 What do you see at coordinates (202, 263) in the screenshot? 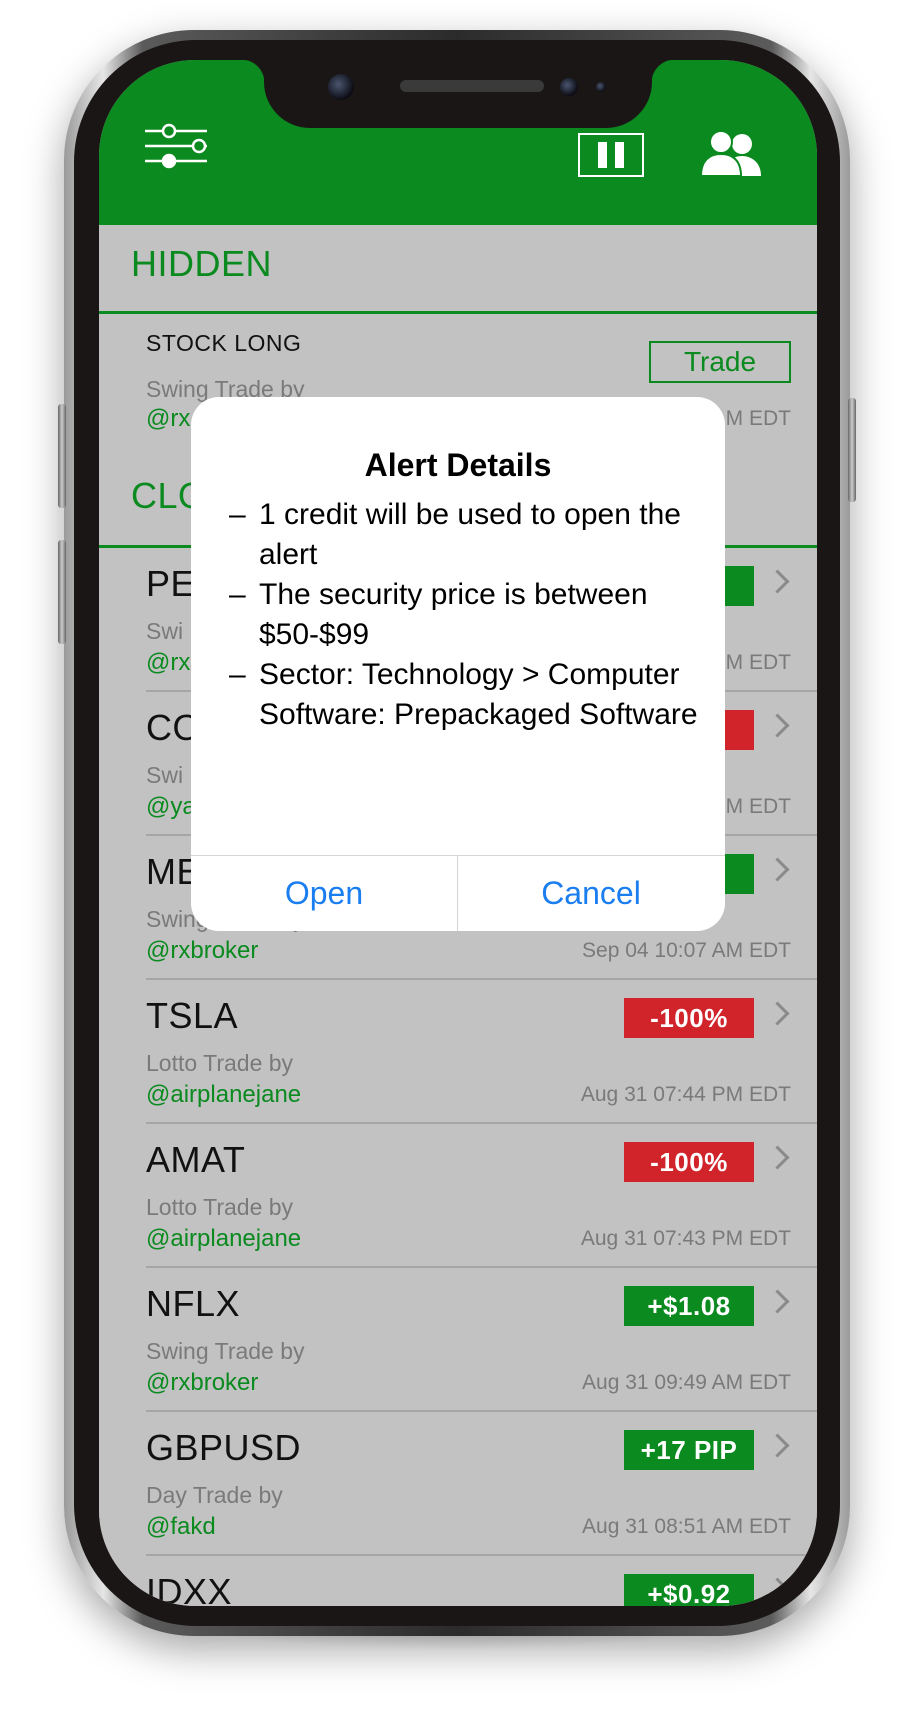
I see `section-title: HIDDEN` at bounding box center [202, 263].